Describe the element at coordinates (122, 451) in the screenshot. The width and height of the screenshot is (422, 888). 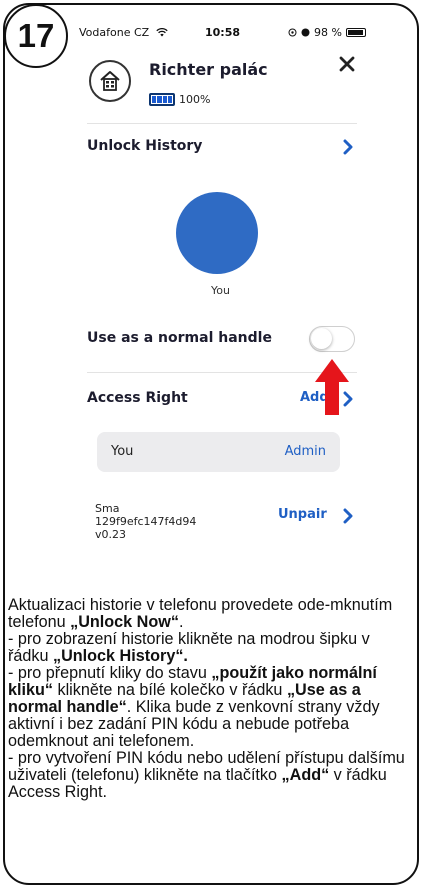
I see `access-entry-user: You` at that location.